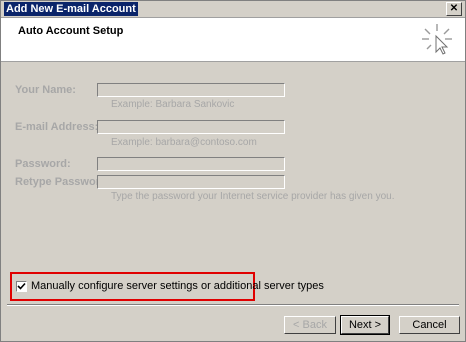 The height and width of the screenshot is (342, 466). What do you see at coordinates (233, 40) in the screenshot?
I see `wizard-header: Auto Account Setup` at bounding box center [233, 40].